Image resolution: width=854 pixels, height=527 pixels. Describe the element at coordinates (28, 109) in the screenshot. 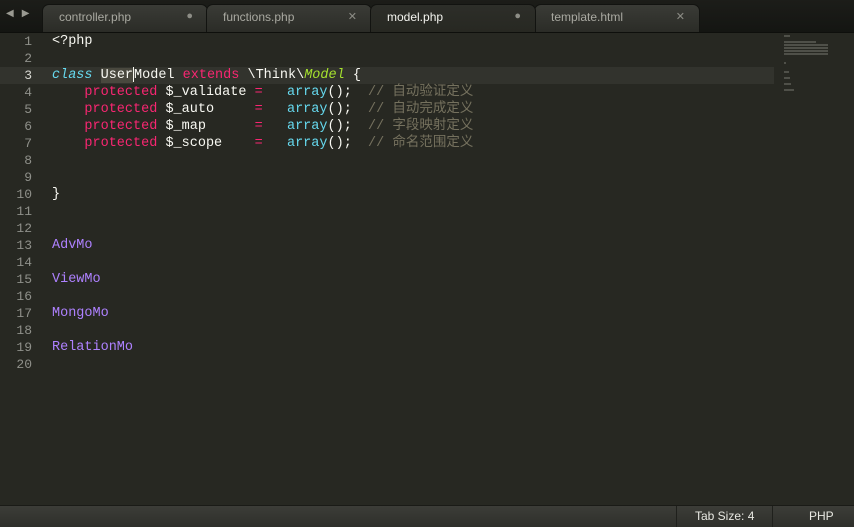

I see `line-number: 5` at that location.